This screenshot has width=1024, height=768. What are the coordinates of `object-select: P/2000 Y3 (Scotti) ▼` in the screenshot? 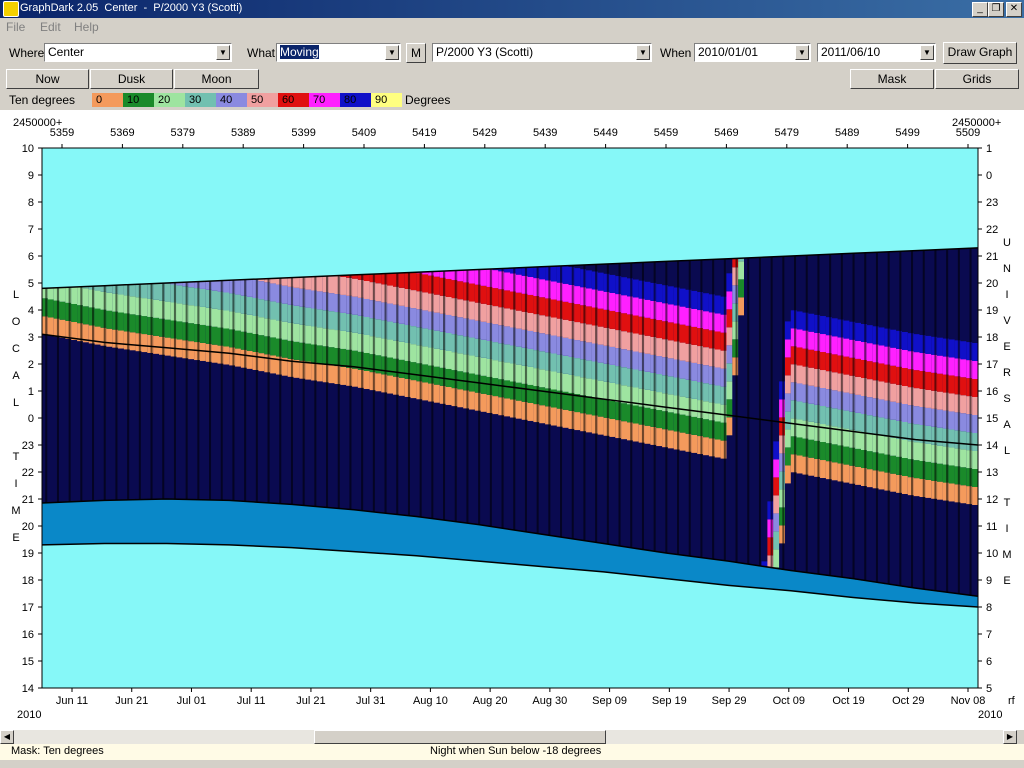 It's located at (542, 52).